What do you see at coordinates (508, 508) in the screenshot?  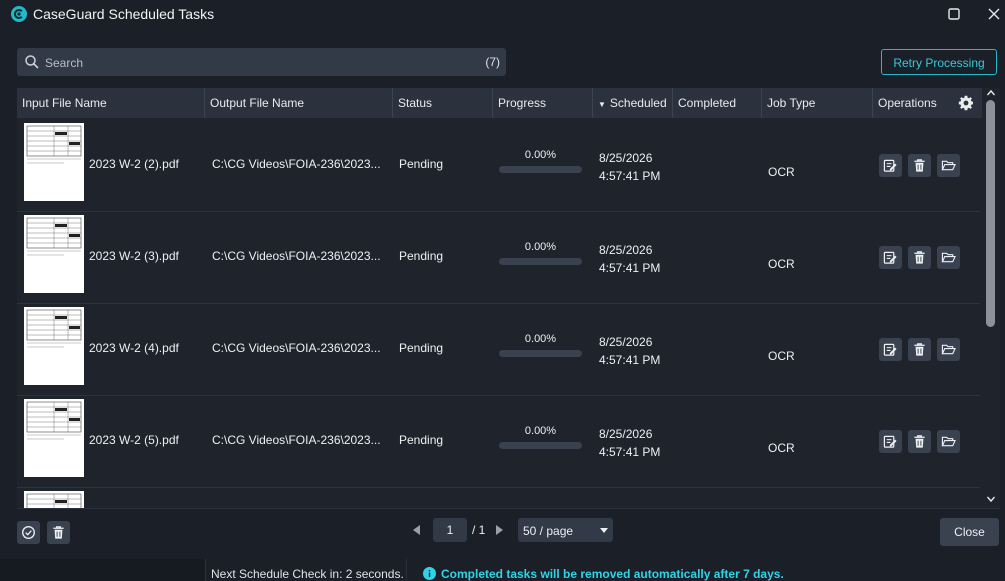 I see `footer-divider` at bounding box center [508, 508].